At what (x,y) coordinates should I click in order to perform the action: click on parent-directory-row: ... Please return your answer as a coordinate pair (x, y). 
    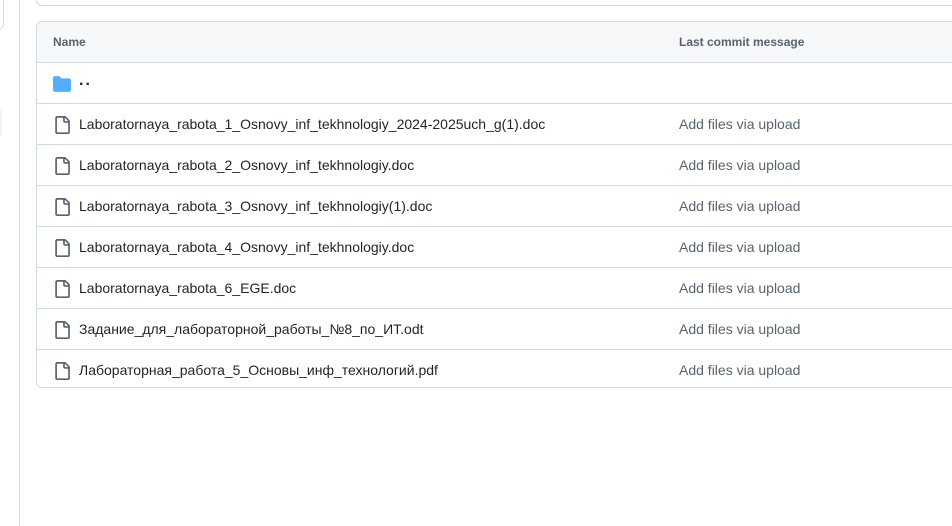
    Looking at the image, I should click on (494, 83).